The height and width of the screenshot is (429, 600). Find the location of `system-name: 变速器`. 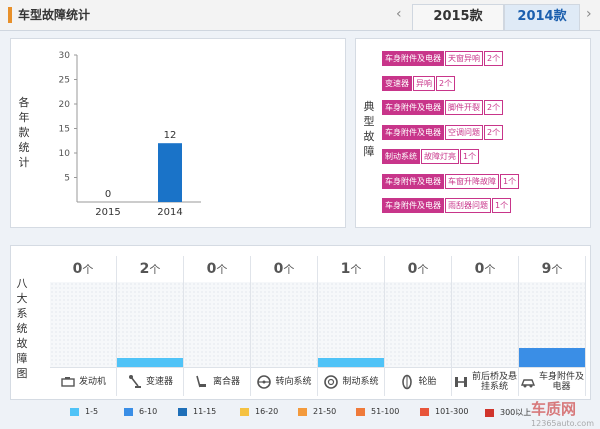

system-name: 变速器 is located at coordinates (150, 381).